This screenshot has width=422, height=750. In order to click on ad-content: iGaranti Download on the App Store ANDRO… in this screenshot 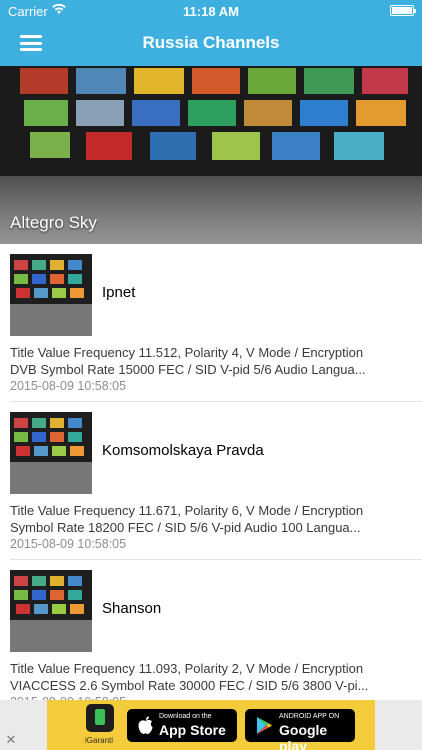, I will do `click(211, 725)`.